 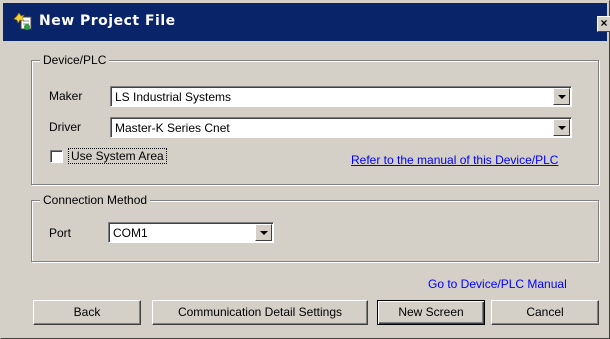 What do you see at coordinates (260, 312) in the screenshot?
I see `communication-detail-settings-button: Communication Detail Settings` at bounding box center [260, 312].